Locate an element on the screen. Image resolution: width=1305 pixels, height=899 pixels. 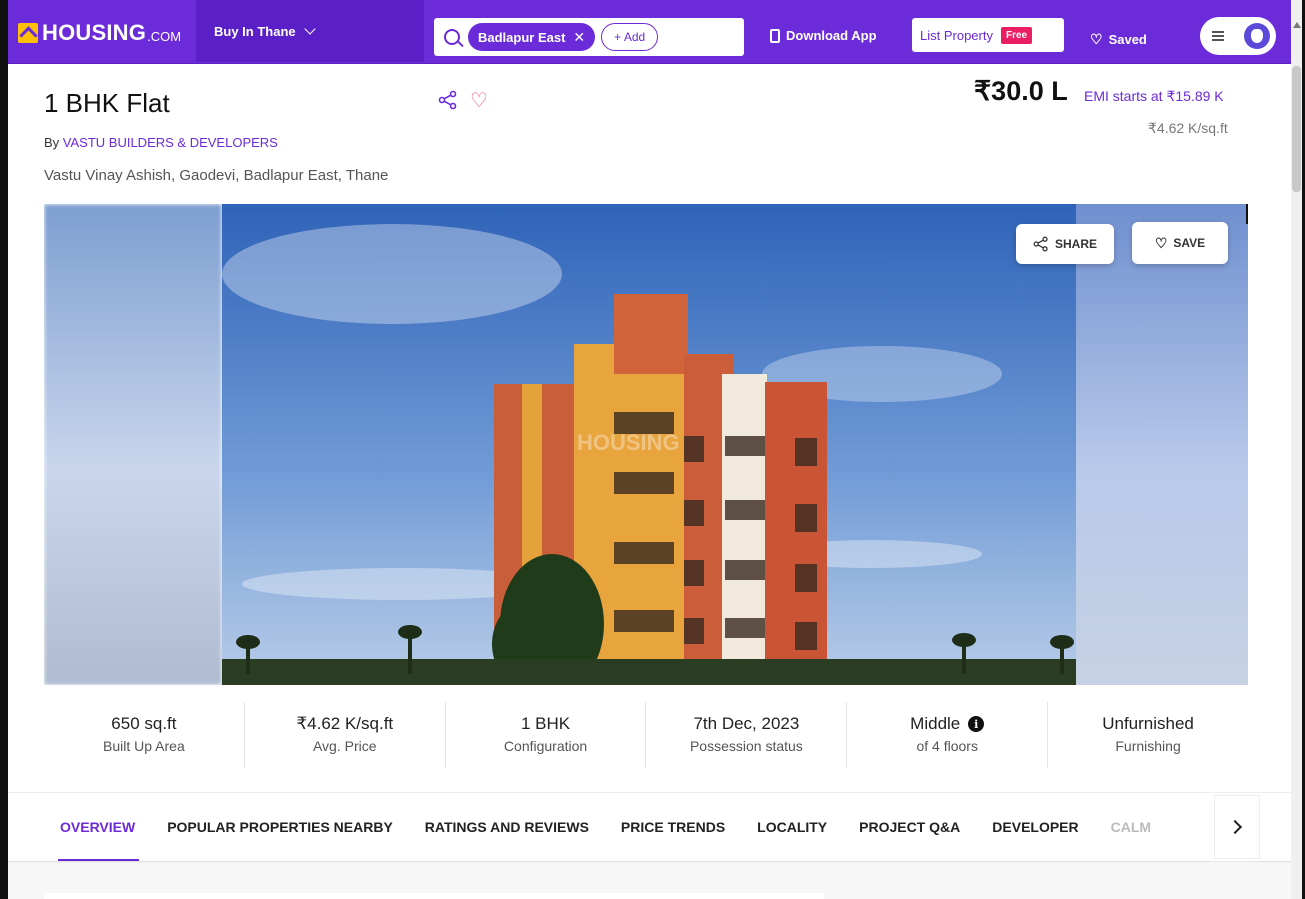
share-button: SHARE is located at coordinates (1065, 244).